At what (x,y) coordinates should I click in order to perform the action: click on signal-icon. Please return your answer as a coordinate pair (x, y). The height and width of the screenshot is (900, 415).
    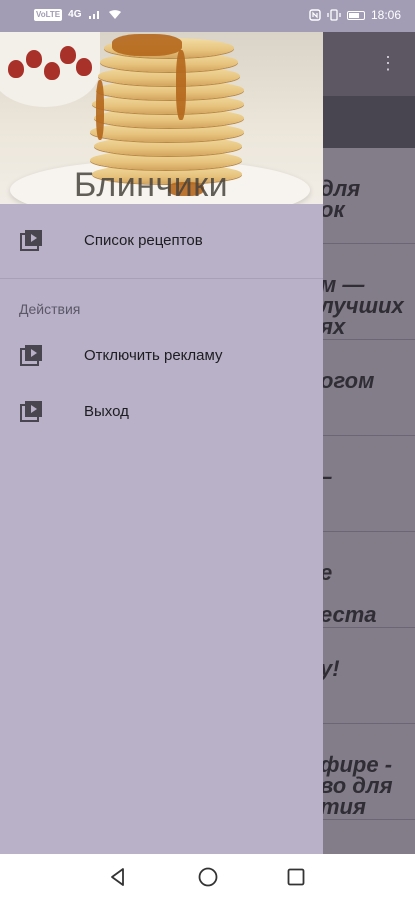
    Looking at the image, I should click on (93, 15).